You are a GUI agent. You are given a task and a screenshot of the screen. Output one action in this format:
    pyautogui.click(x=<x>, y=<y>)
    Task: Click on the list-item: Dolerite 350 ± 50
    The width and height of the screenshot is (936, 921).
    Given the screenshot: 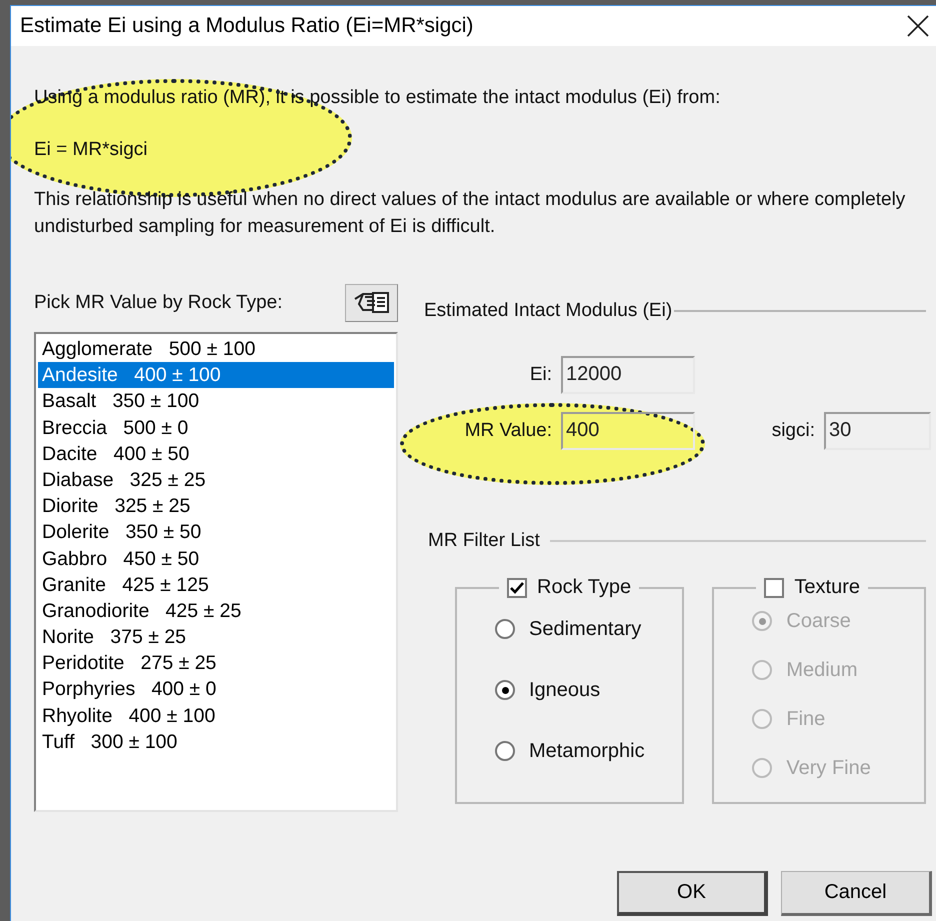 What is the action you would take?
    pyautogui.click(x=216, y=532)
    